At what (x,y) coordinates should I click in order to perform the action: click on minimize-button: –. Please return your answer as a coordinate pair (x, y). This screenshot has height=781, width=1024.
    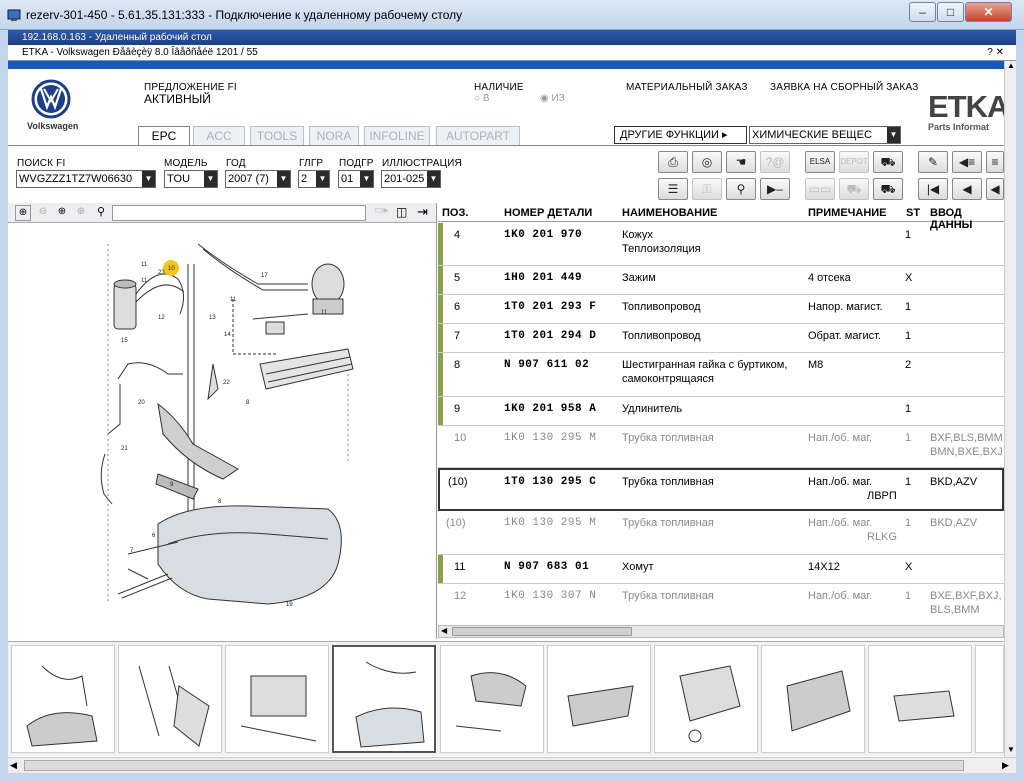
    Looking at the image, I should click on (922, 12).